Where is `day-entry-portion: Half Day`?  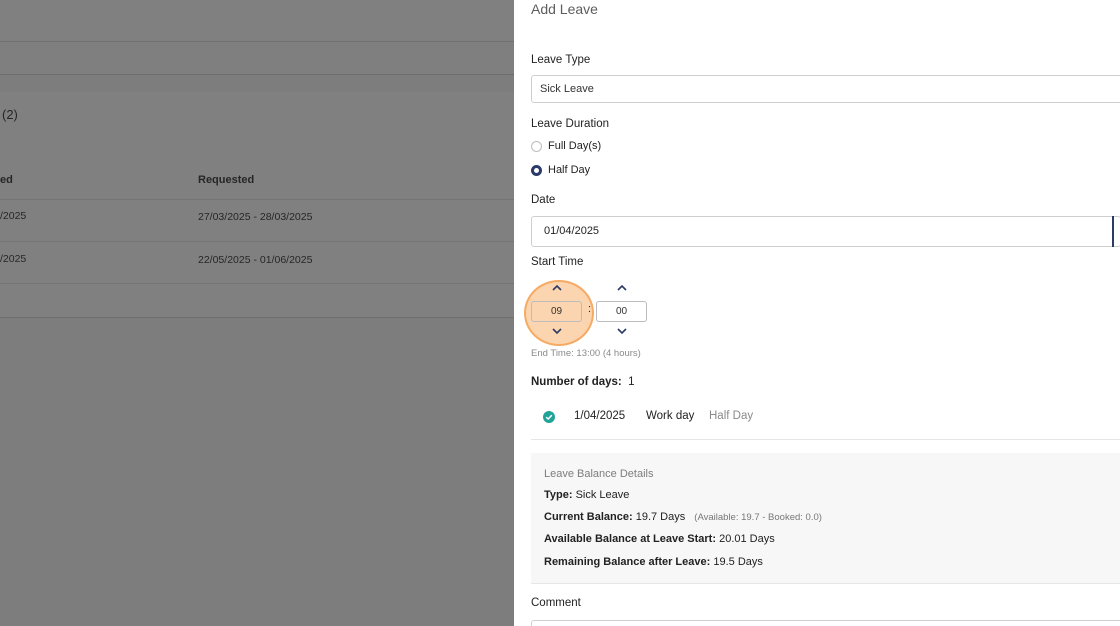 day-entry-portion: Half Day is located at coordinates (731, 416).